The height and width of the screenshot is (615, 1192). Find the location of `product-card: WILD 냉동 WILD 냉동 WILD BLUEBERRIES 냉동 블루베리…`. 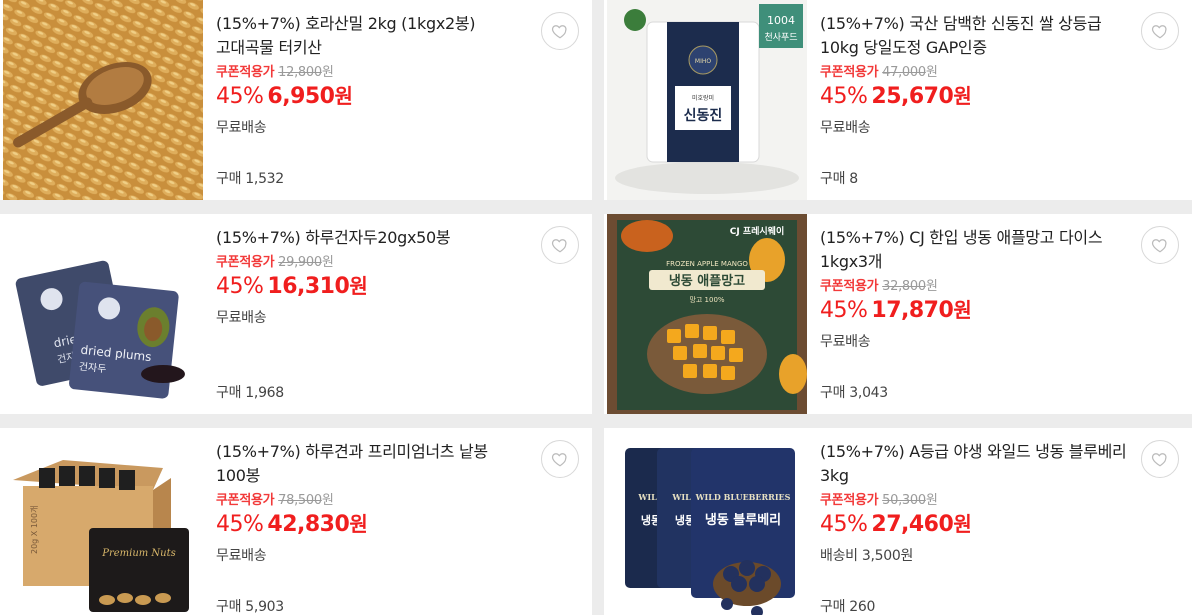

product-card: WILD 냉동 WILD 냉동 WILD BLUEBERRIES 냉동 블루베리… is located at coordinates (898, 521).